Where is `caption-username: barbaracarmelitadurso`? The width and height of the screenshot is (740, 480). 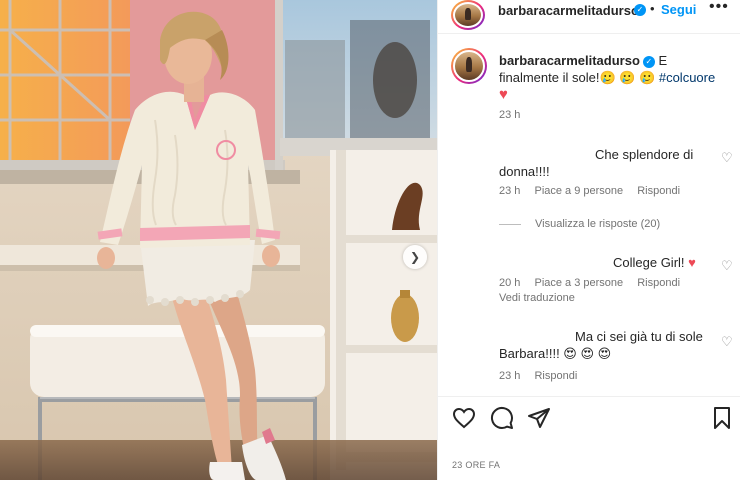
caption-username: barbaracarmelitadurso is located at coordinates (569, 60).